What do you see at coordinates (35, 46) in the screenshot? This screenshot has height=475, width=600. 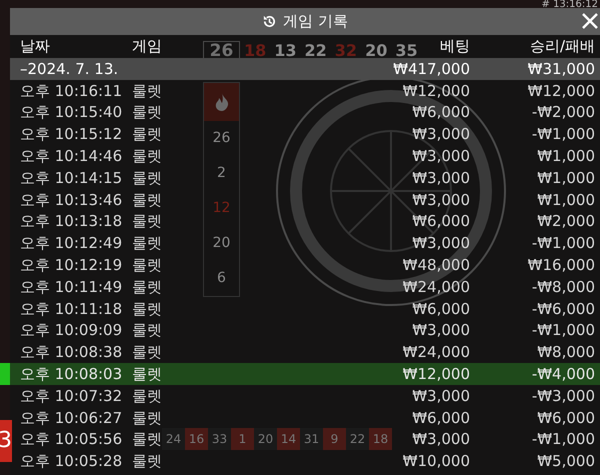 I see `column-header: 날짜` at bounding box center [35, 46].